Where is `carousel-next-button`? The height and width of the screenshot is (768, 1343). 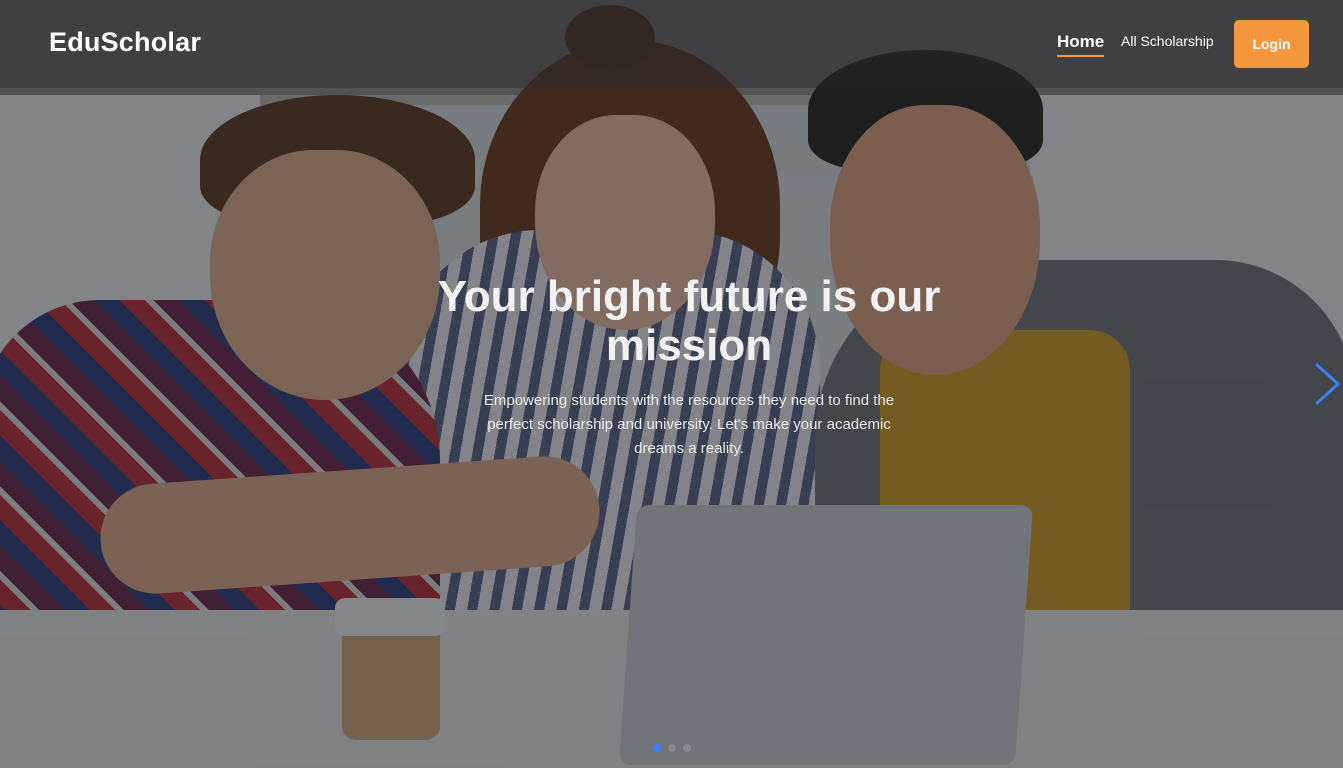 carousel-next-button is located at coordinates (1326, 384).